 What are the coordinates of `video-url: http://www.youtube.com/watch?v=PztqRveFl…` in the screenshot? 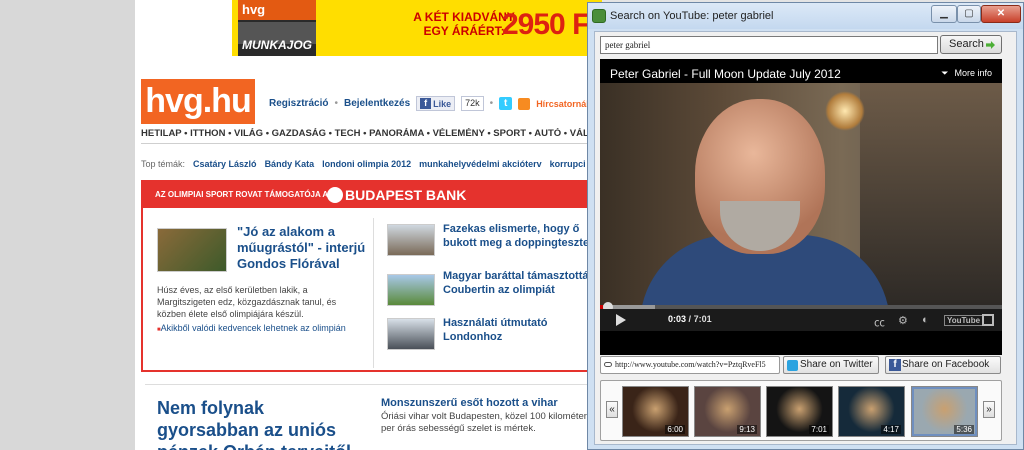 It's located at (690, 364).